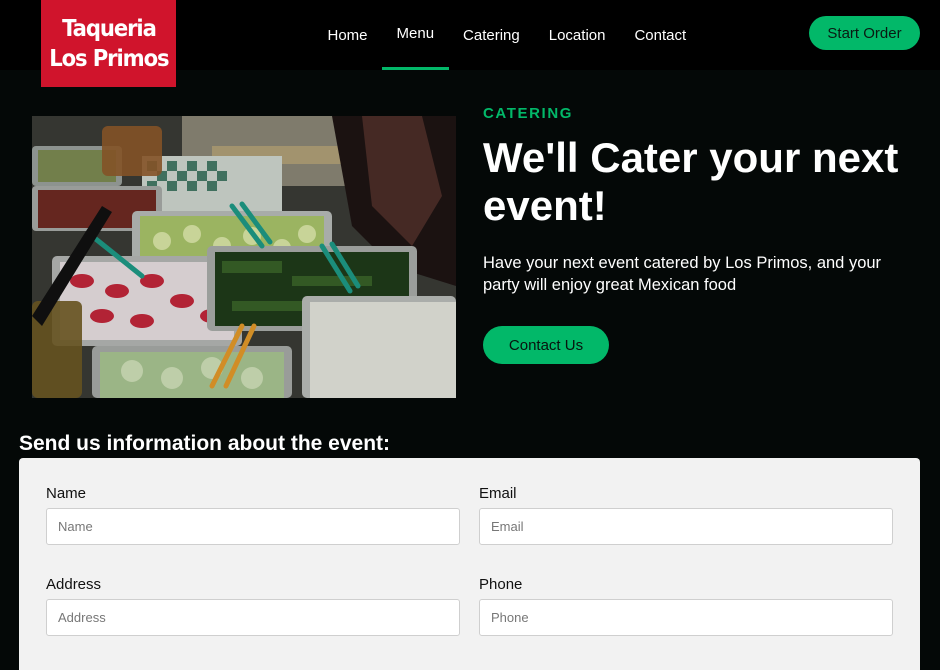  I want to click on main-nav: Home Menu Catering Location Contact, so click(507, 35).